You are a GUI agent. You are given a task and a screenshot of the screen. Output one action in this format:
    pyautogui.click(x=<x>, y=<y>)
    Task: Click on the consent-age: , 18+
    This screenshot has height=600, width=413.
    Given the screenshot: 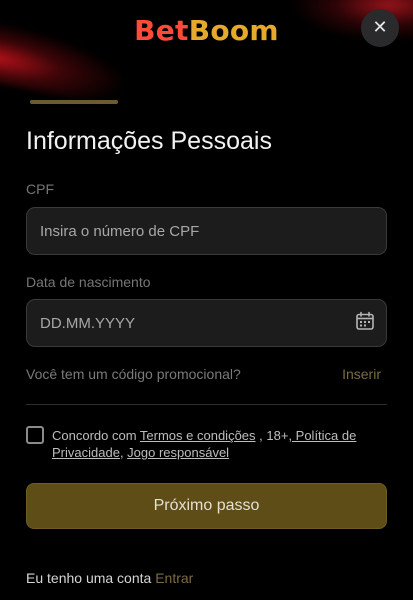 What is the action you would take?
    pyautogui.click(x=272, y=435)
    